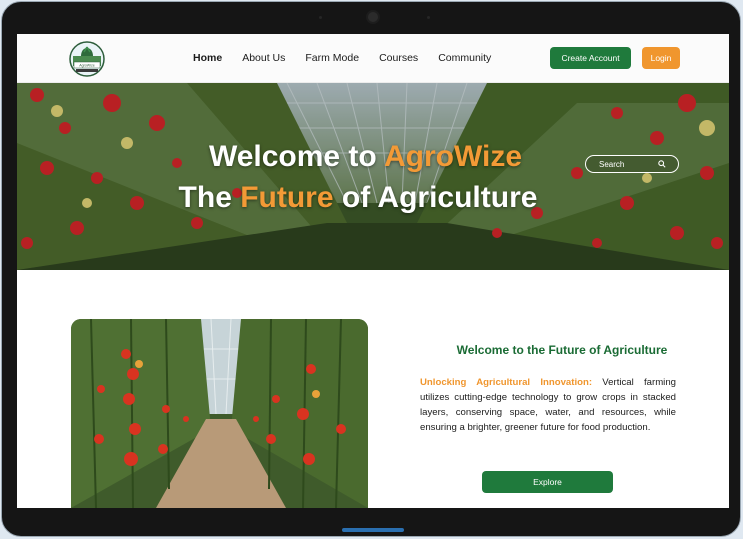 This screenshot has width=743, height=539. I want to click on hero-brand-name: AgroWize, so click(453, 156).